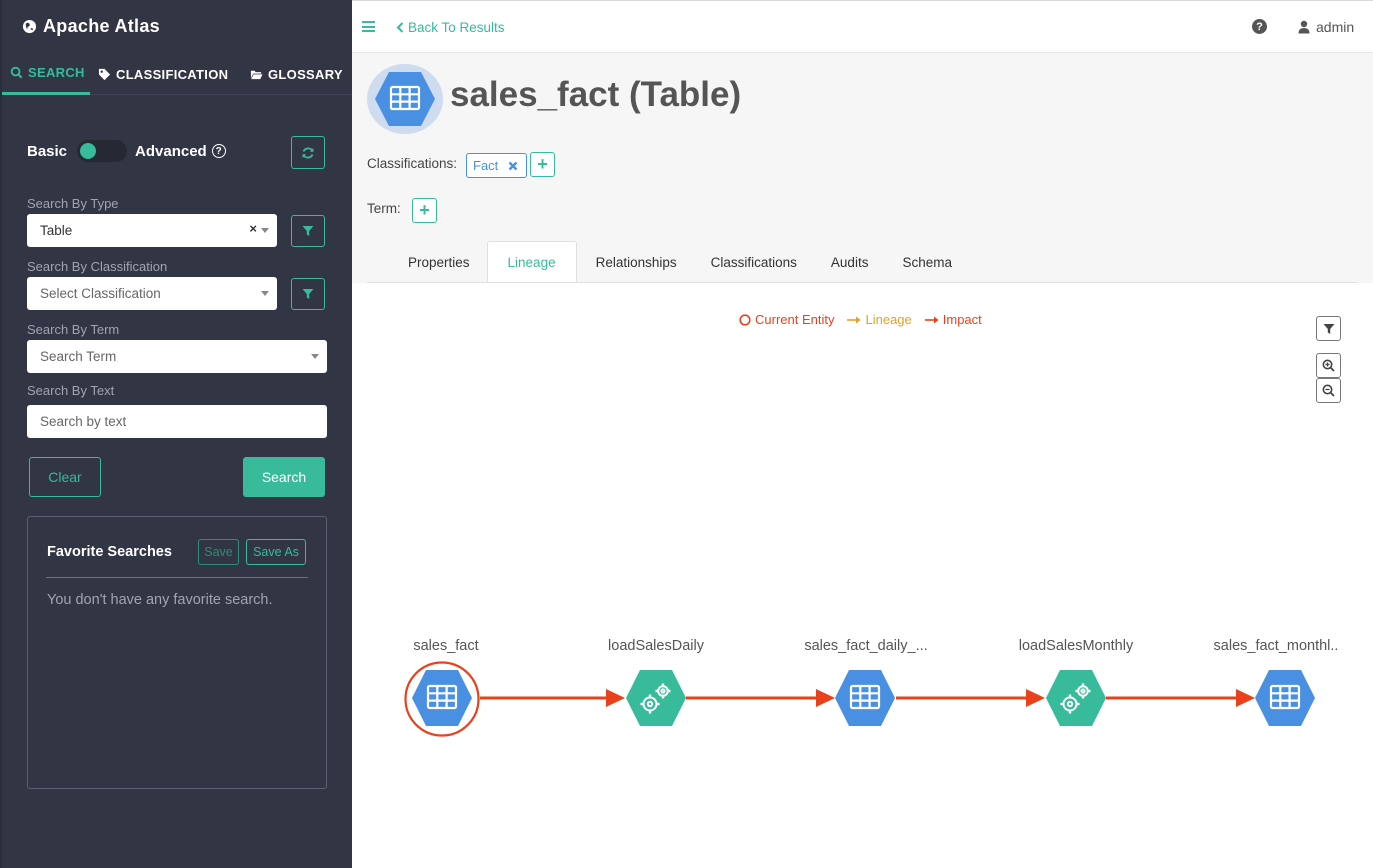  I want to click on lineage-node-label: loadSalesMonthly, so click(1076, 646).